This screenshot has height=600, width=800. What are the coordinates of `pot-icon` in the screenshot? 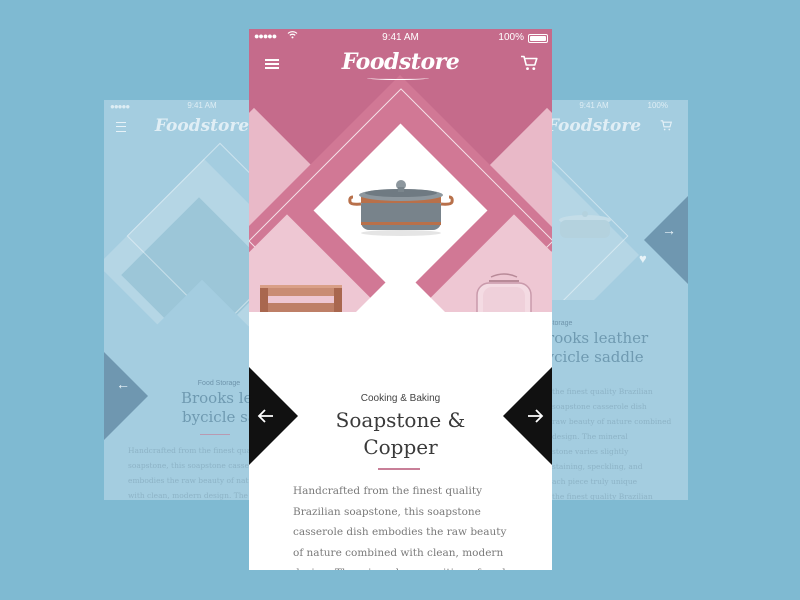 It's located at (585, 224).